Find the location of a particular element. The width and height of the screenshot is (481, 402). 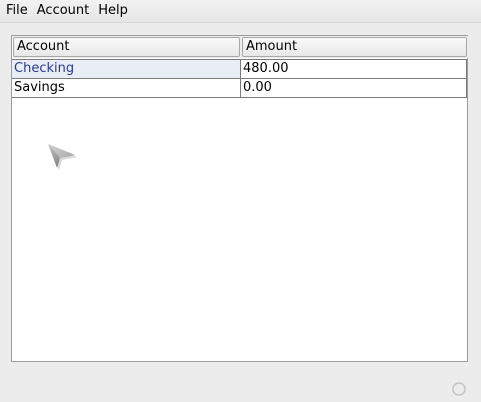

mouse-pointer-icon is located at coordinates (62, 157).